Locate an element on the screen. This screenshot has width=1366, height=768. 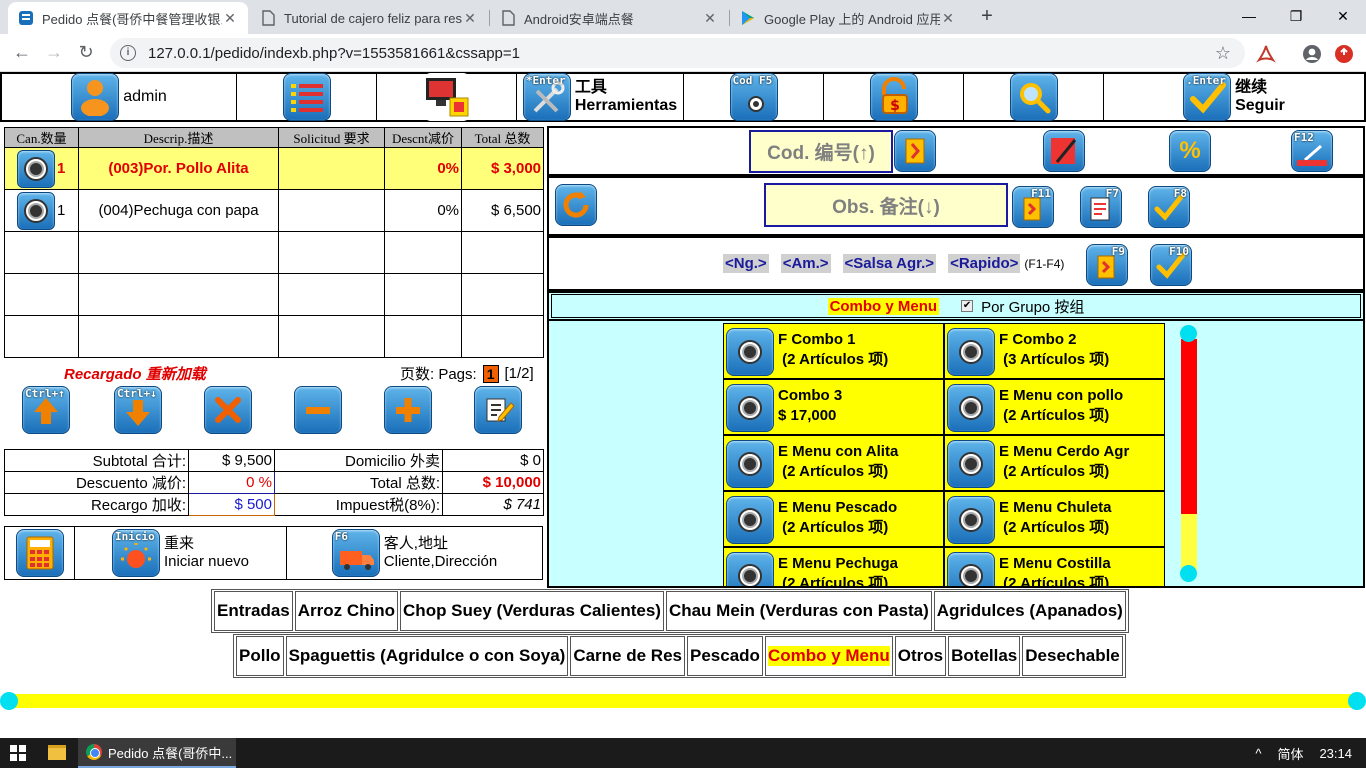
category-otros: Otros is located at coordinates (920, 656).